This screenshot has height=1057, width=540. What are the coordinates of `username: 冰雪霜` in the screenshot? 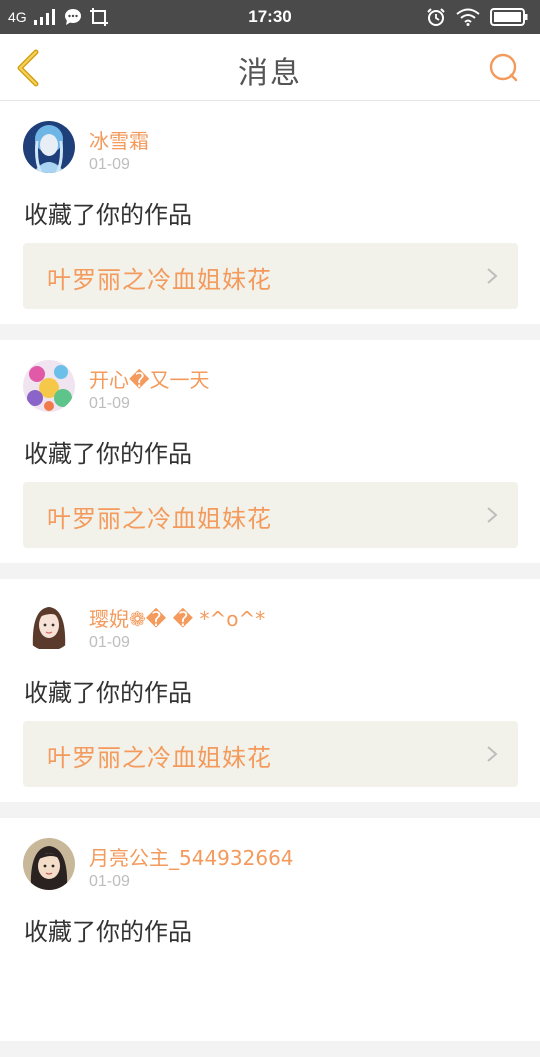 It's located at (119, 139).